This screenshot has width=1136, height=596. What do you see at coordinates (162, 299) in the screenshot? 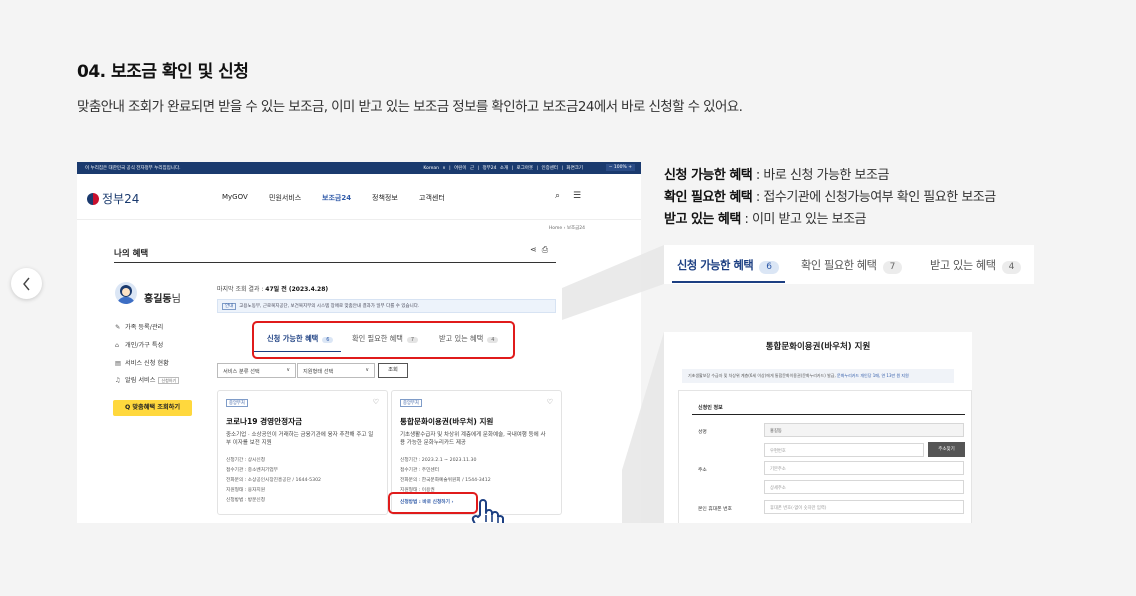
I see `user-name: 홍길동님` at bounding box center [162, 299].